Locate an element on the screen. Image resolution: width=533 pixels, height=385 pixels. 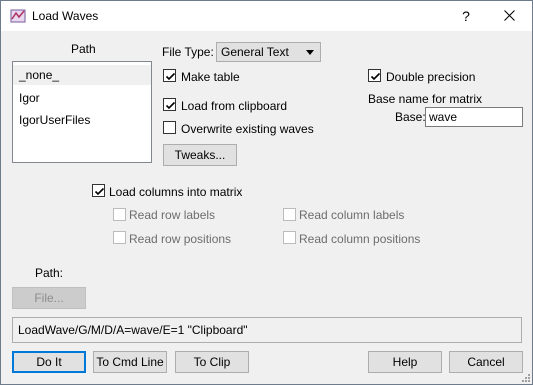
overwrite-label: Overwrite existing waves is located at coordinates (247, 129).